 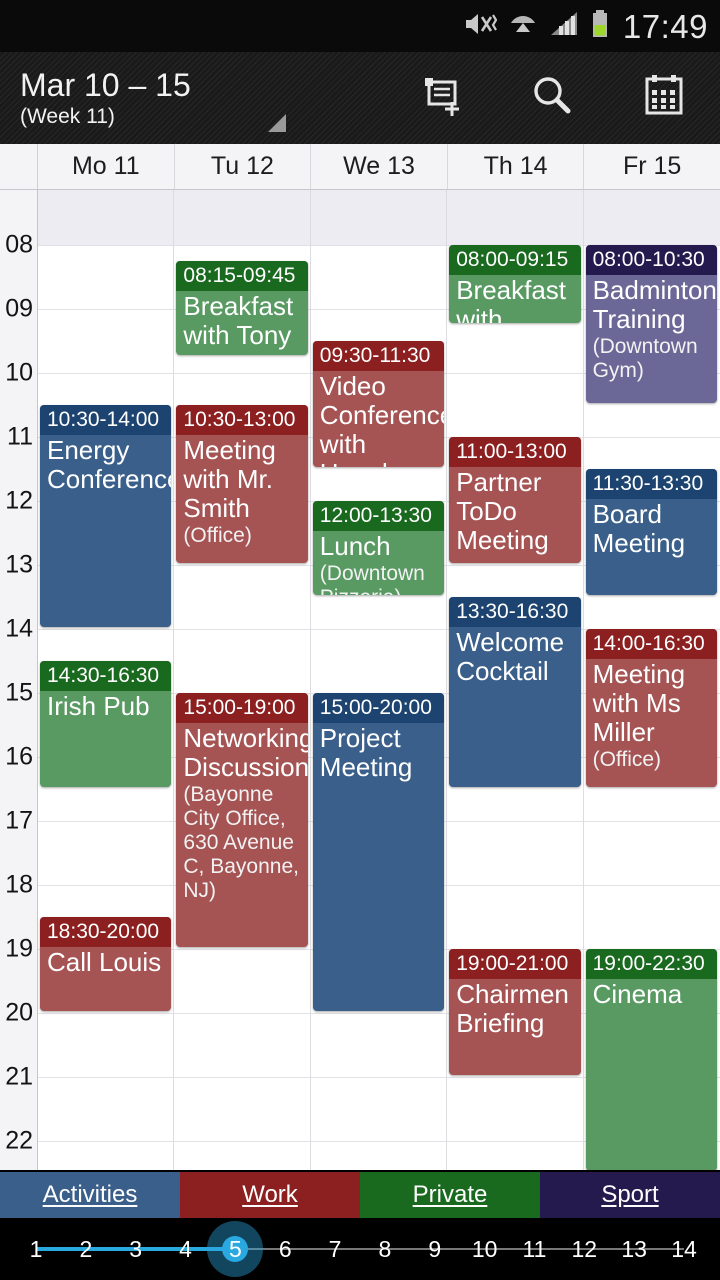 What do you see at coordinates (106, 516) in the screenshot?
I see `calendar-event: 10:30-14:00 Energy Conference` at bounding box center [106, 516].